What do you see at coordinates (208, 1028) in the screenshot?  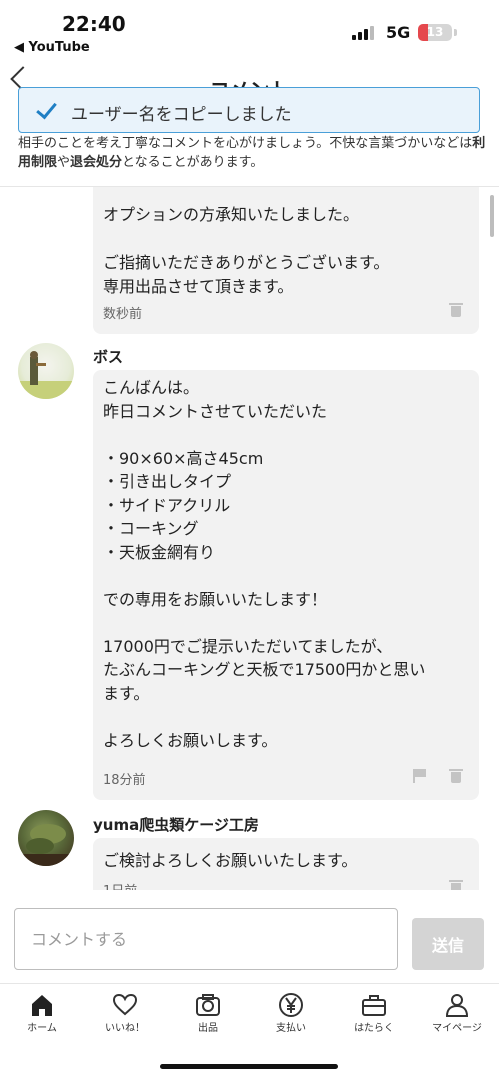 I see `nav-label: 出品` at bounding box center [208, 1028].